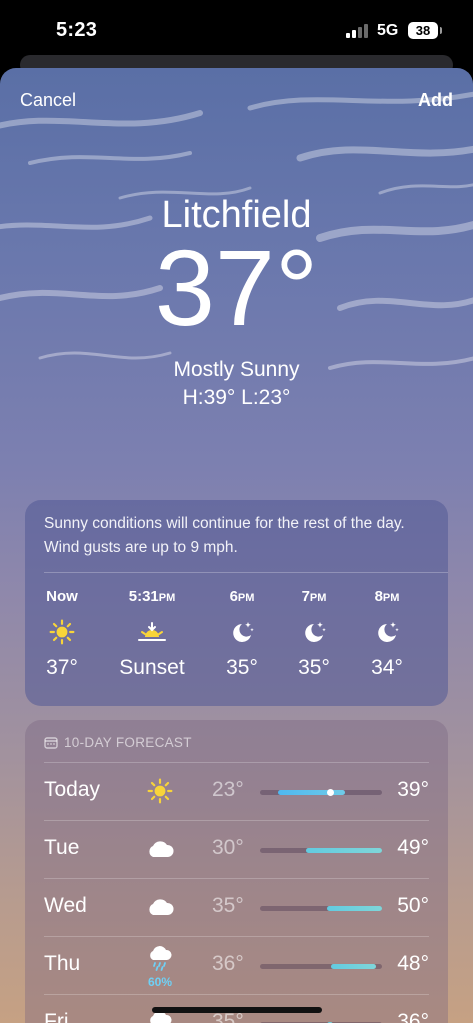  I want to click on cloud-rain-icon, so click(160, 961).